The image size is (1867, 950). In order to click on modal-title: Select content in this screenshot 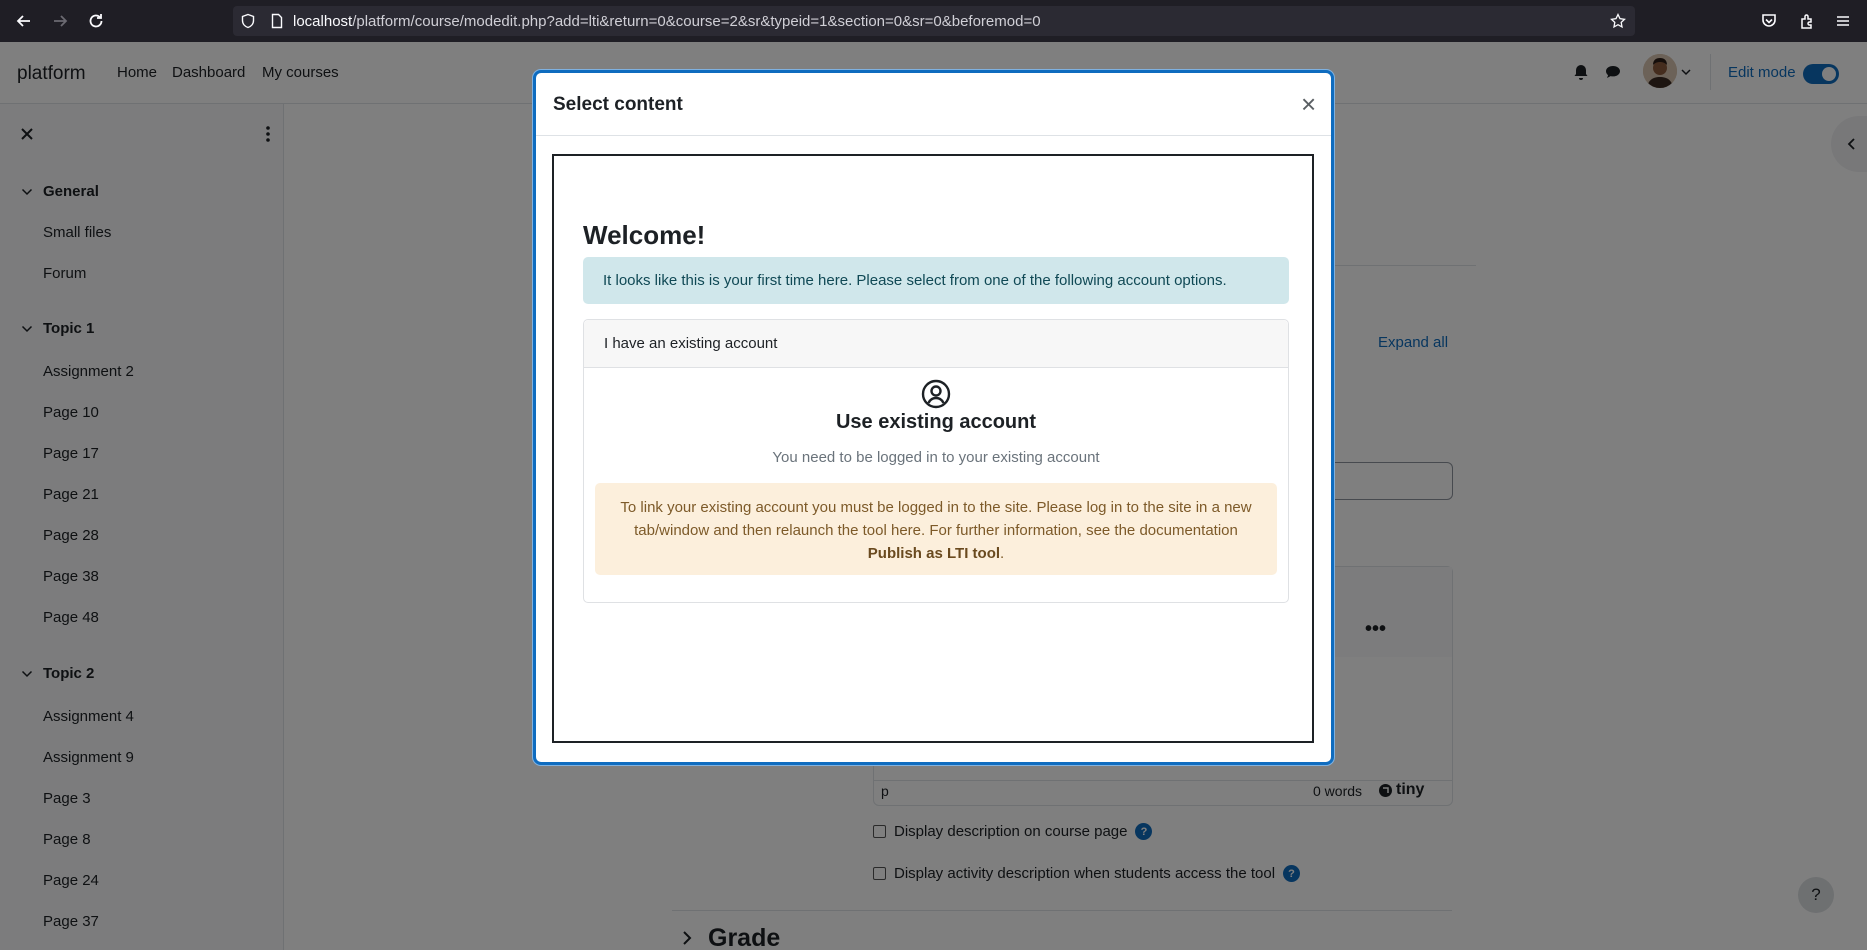, I will do `click(618, 104)`.